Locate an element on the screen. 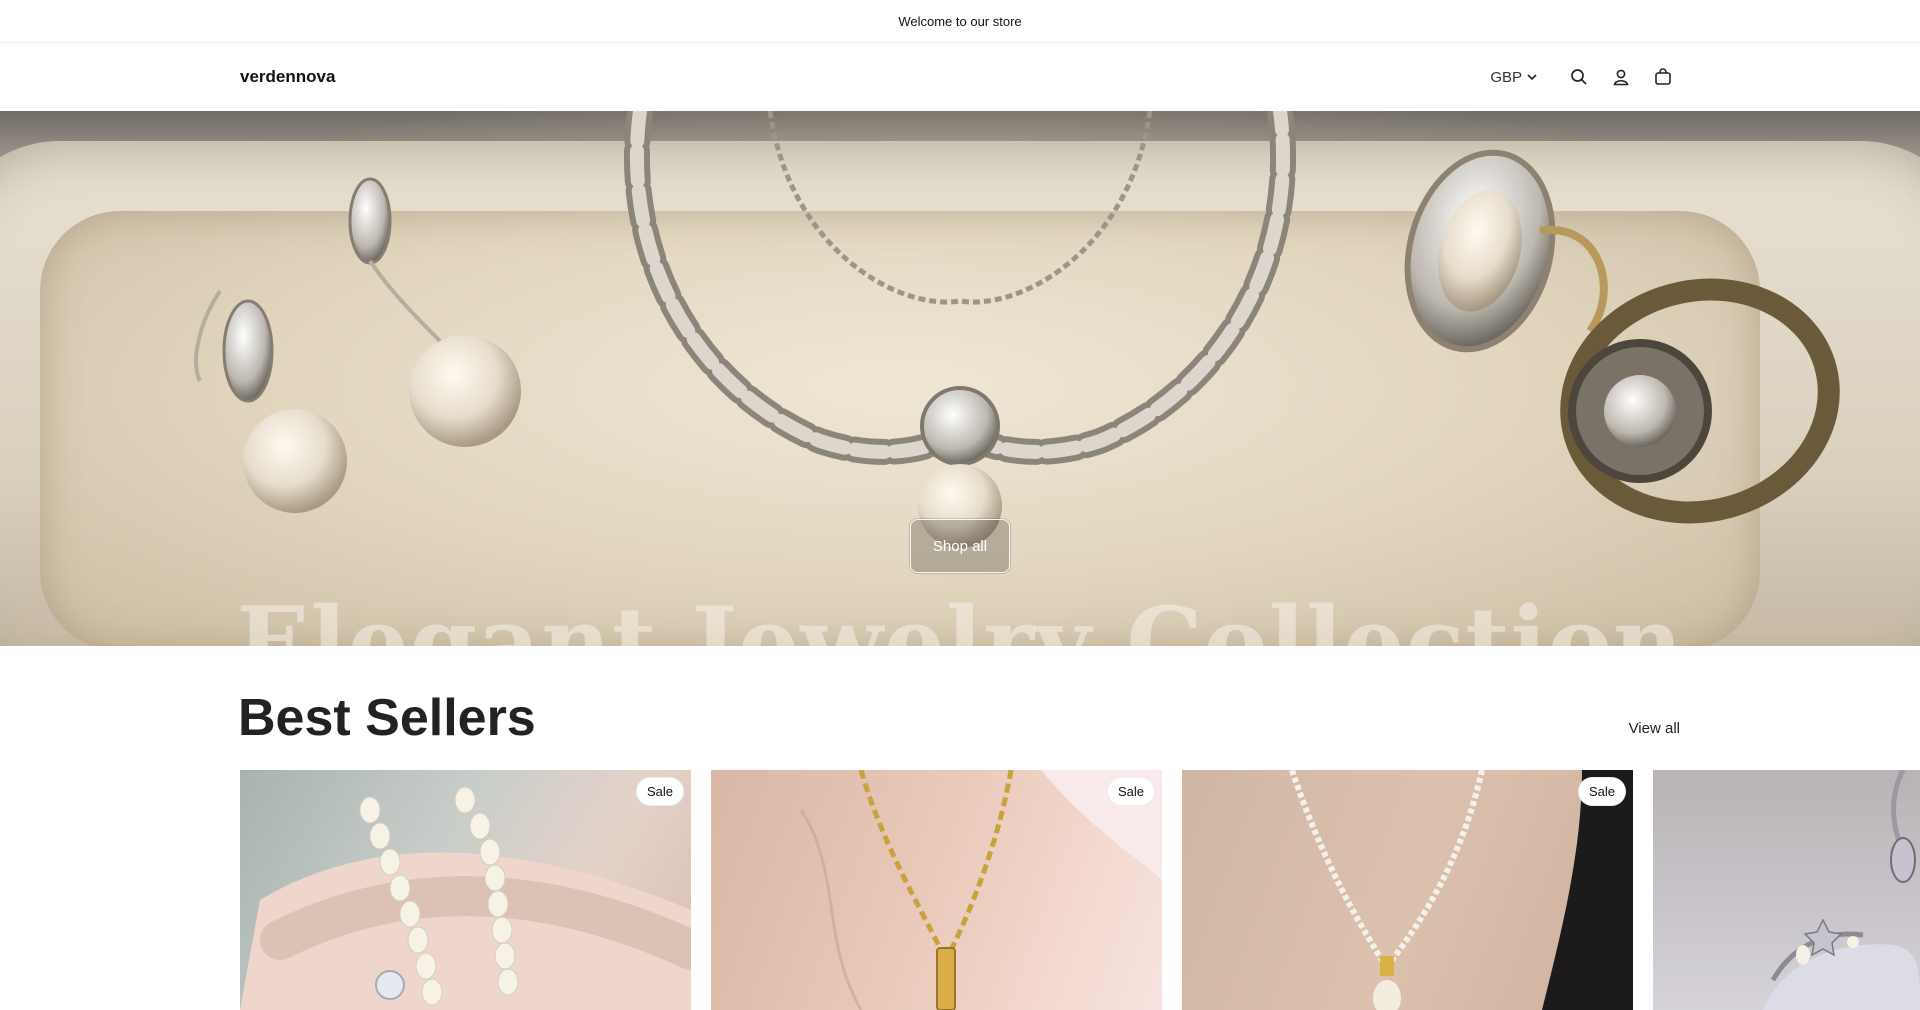 The width and height of the screenshot is (1920, 1010). store-logo: verdennova is located at coordinates (287, 77).